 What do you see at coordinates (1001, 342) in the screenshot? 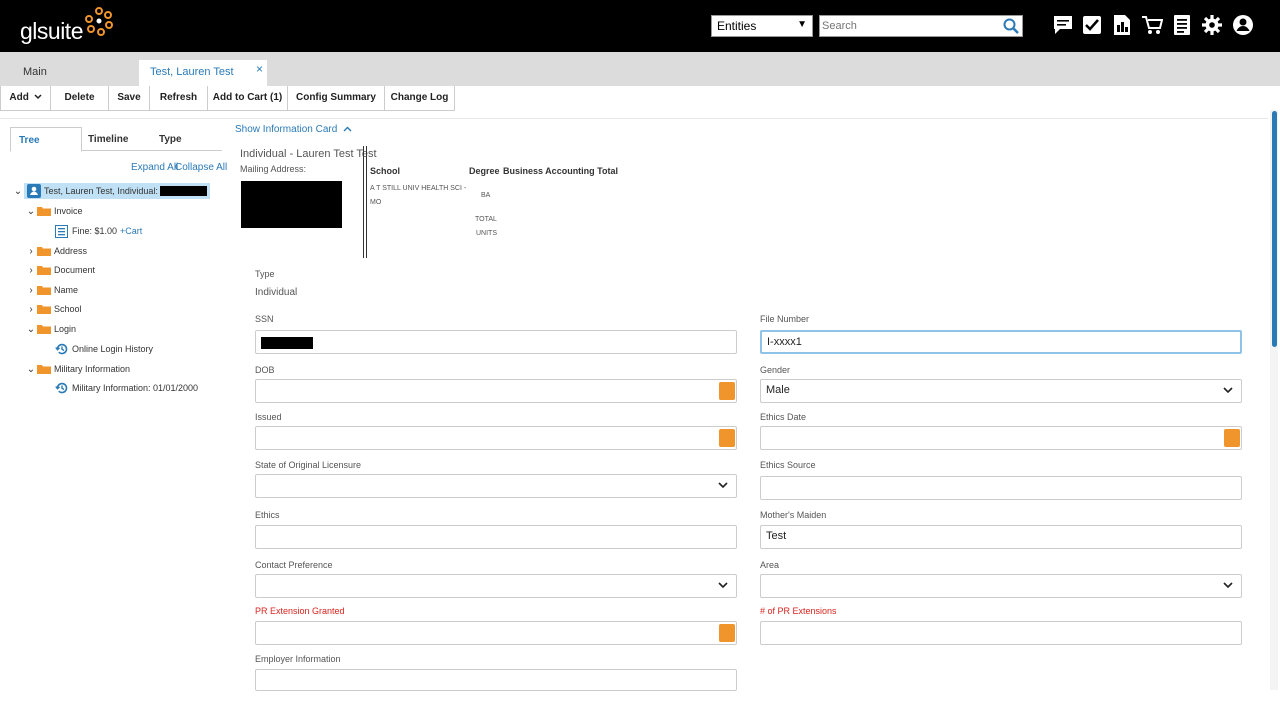
I see `file-number-field: I-xxxx1` at bounding box center [1001, 342].